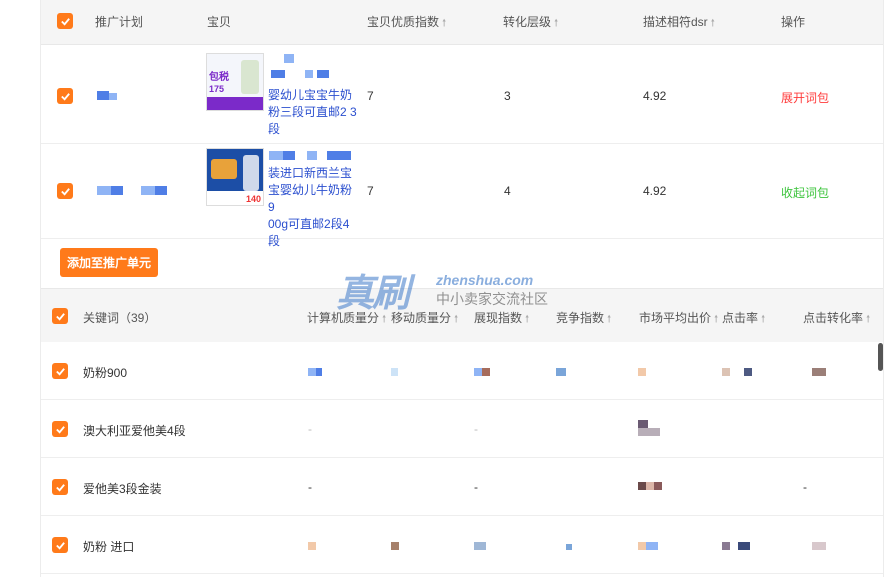  What do you see at coordinates (678, 319) in the screenshot?
I see `header-avg-bid: 市场平均出价 🠕` at bounding box center [678, 319].